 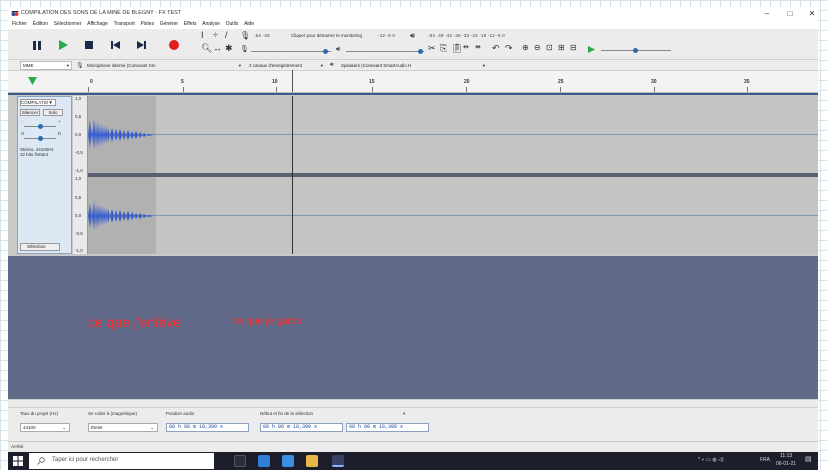 I want to click on playback-volume-slider, so click(x=385, y=51).